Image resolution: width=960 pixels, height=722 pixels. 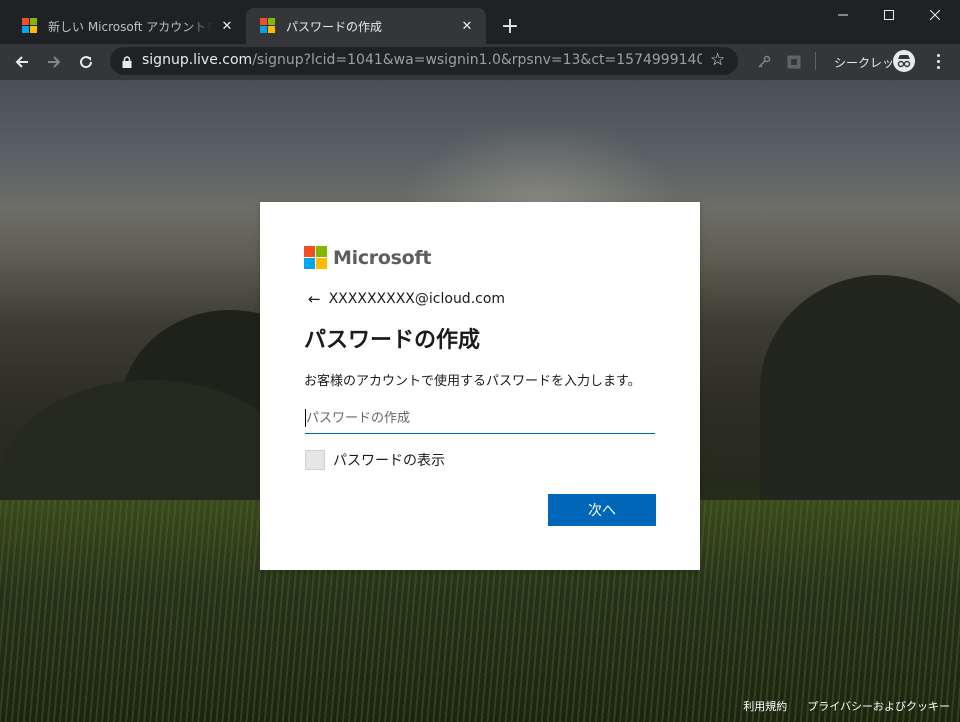 I want to click on maximize-icon, so click(x=889, y=15).